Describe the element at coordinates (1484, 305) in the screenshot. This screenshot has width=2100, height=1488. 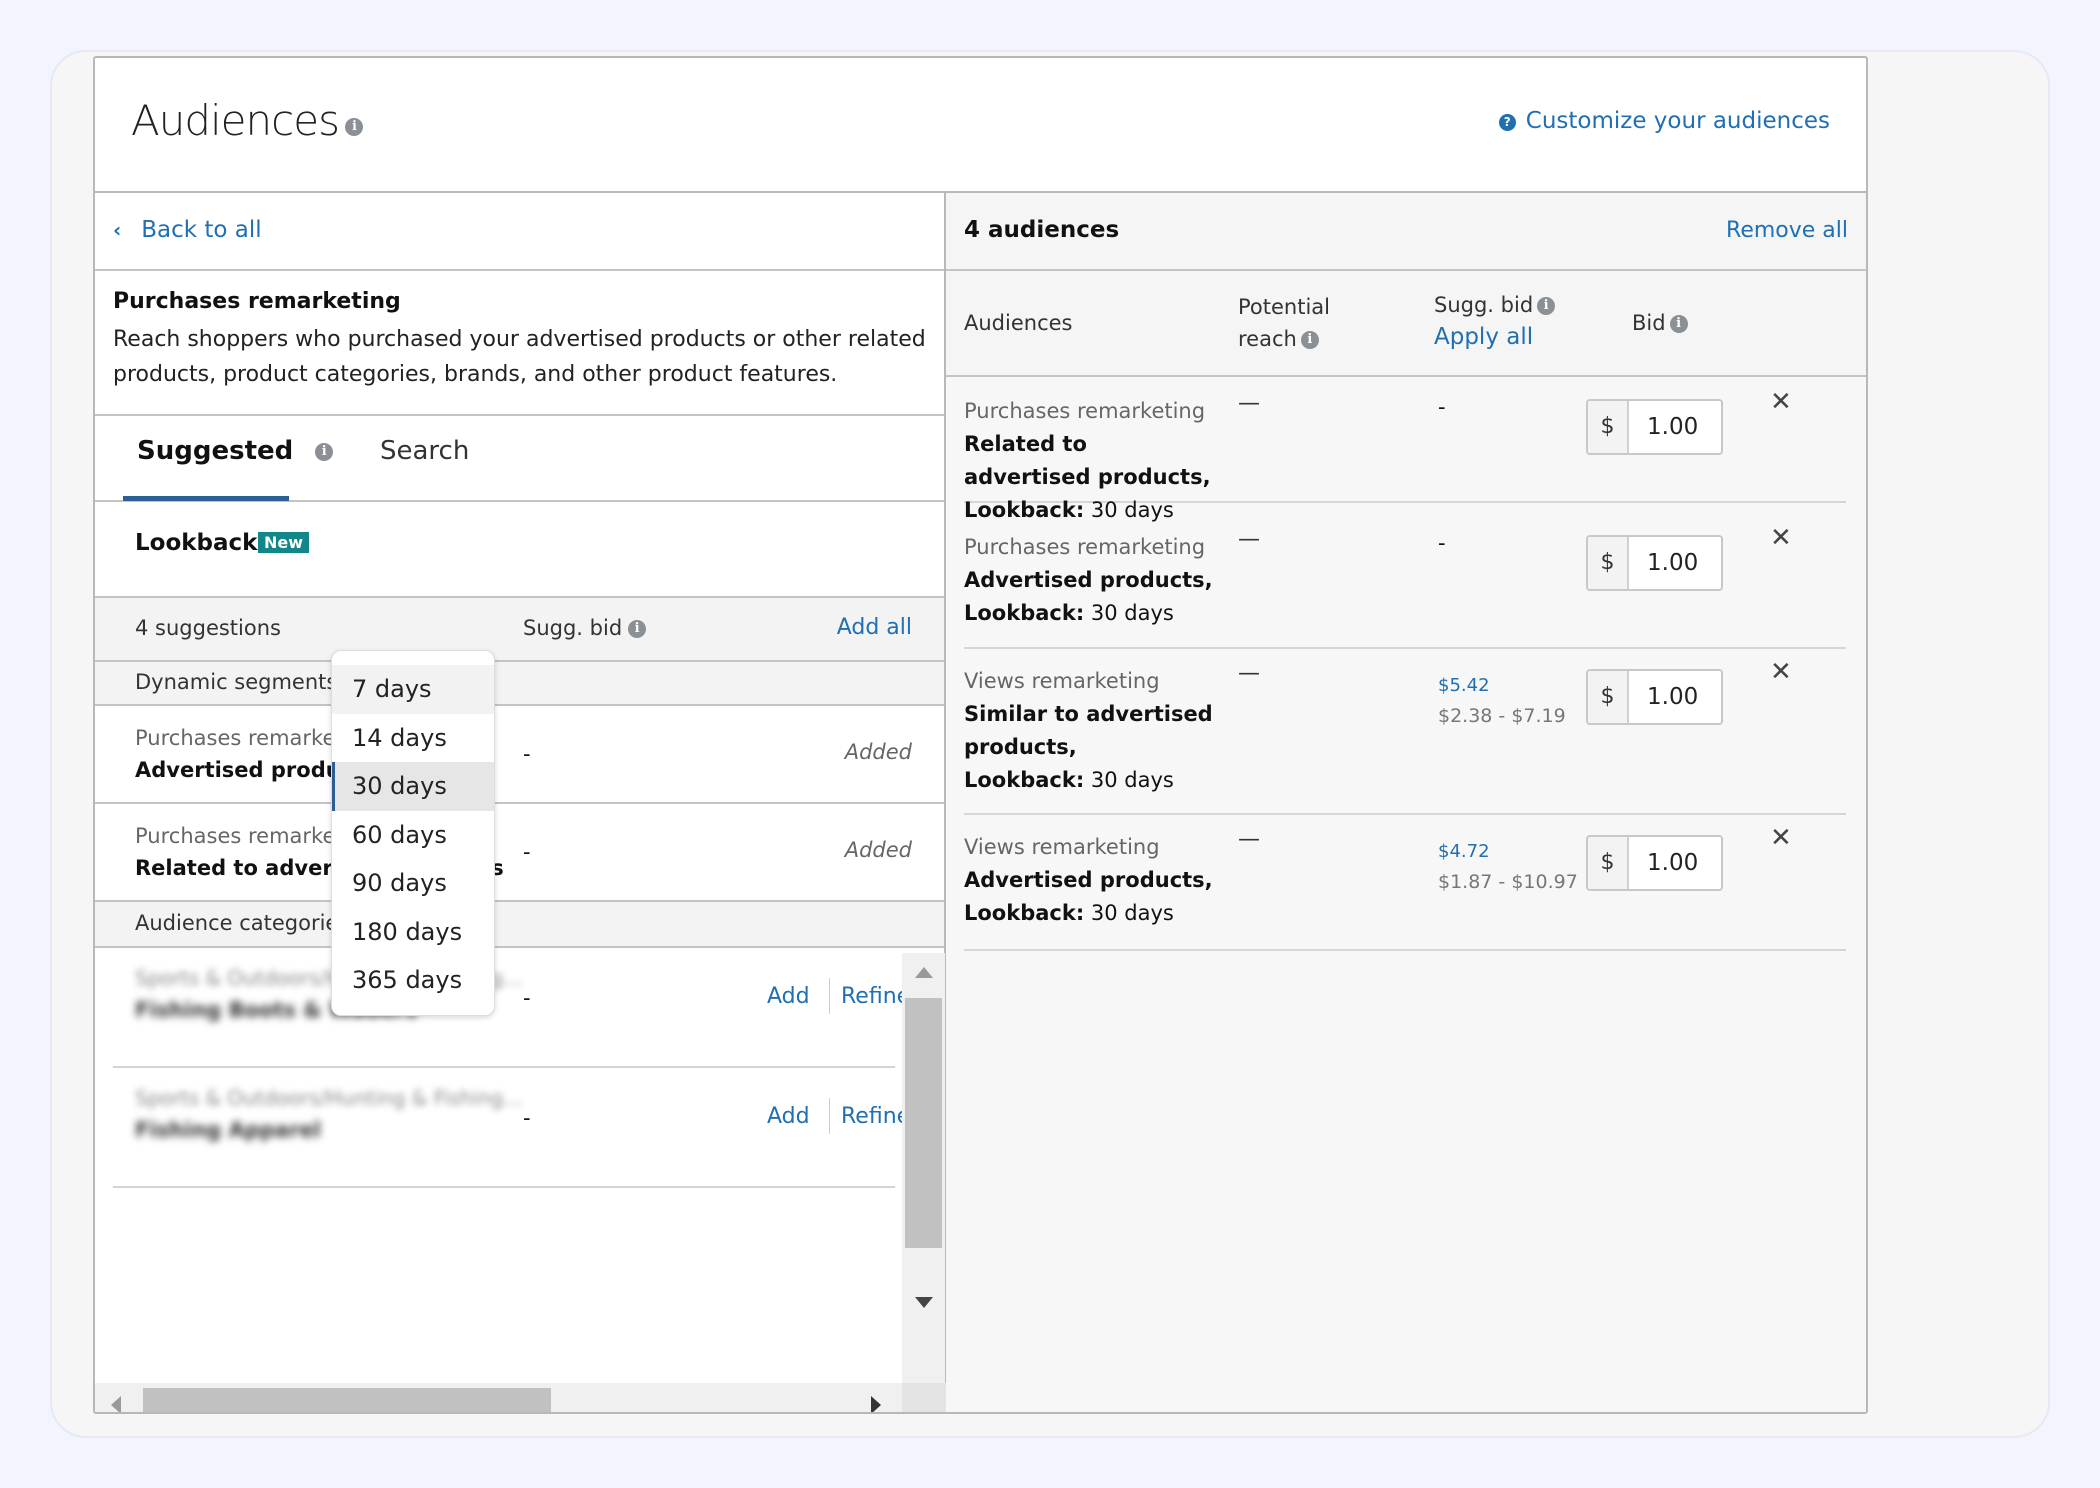
I see `sugg-bid-label: Sugg. bid` at that location.